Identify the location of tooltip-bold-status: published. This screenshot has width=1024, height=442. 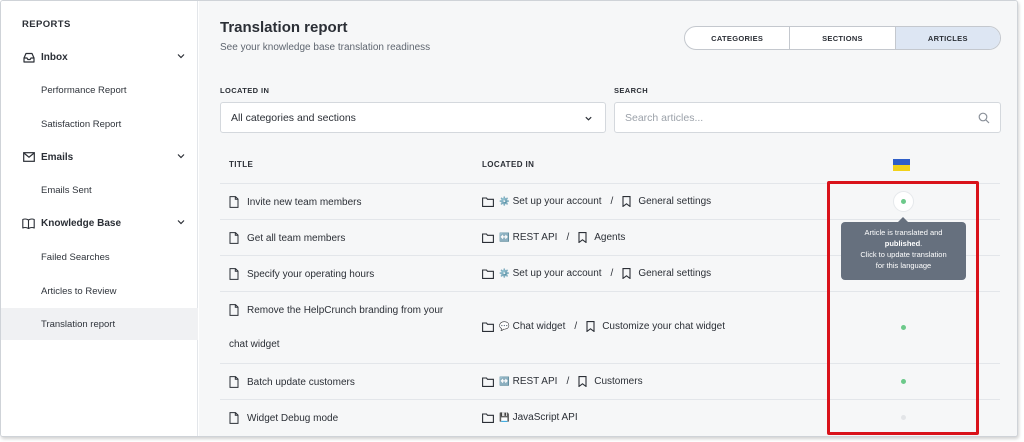
(902, 243).